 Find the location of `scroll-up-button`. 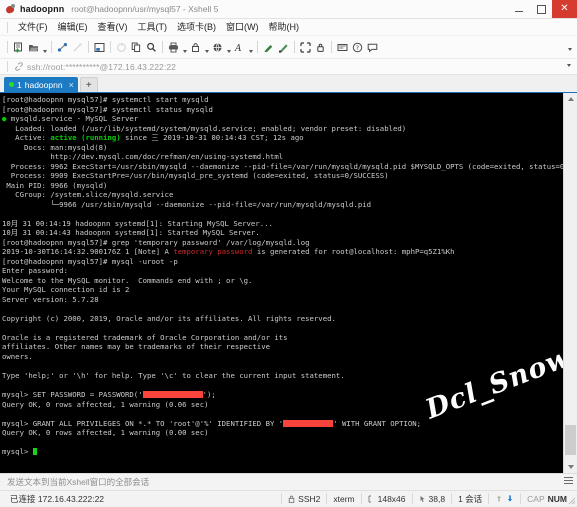

scroll-up-button is located at coordinates (570, 99).